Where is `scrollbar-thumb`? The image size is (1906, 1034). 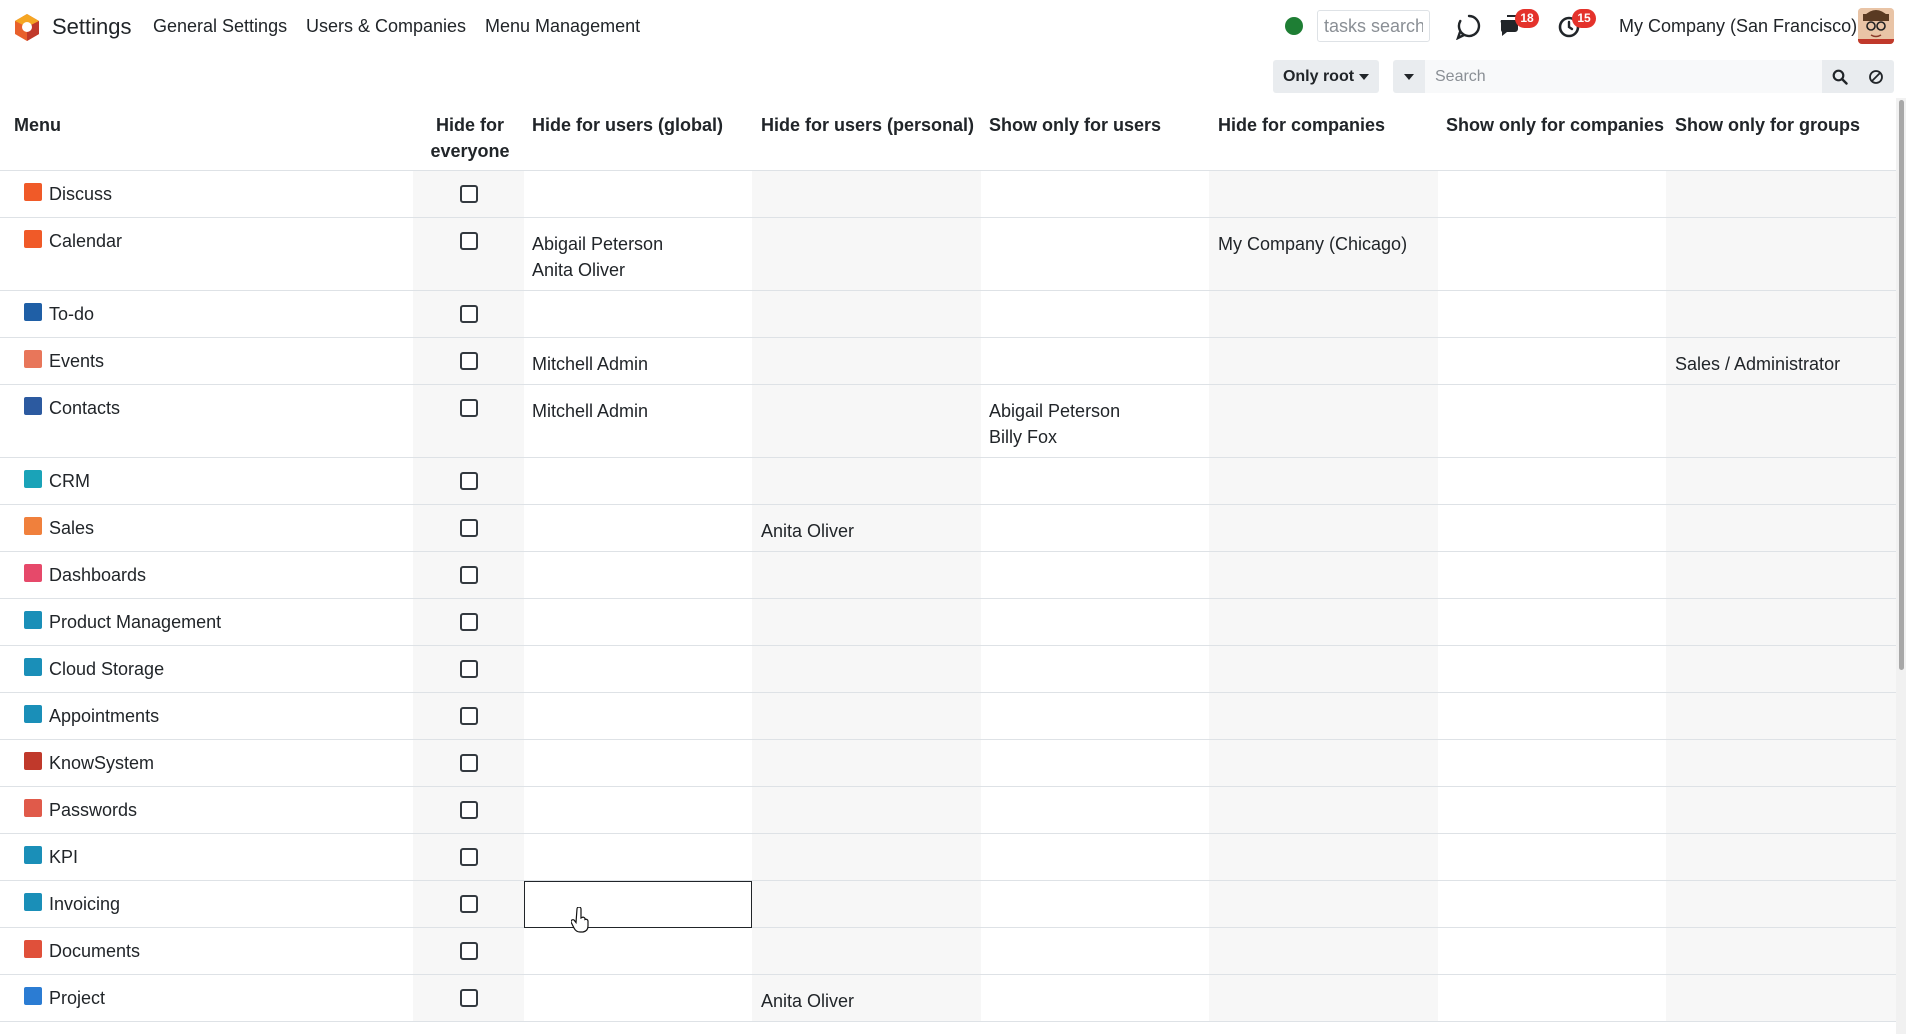
scrollbar-thumb is located at coordinates (1901, 385).